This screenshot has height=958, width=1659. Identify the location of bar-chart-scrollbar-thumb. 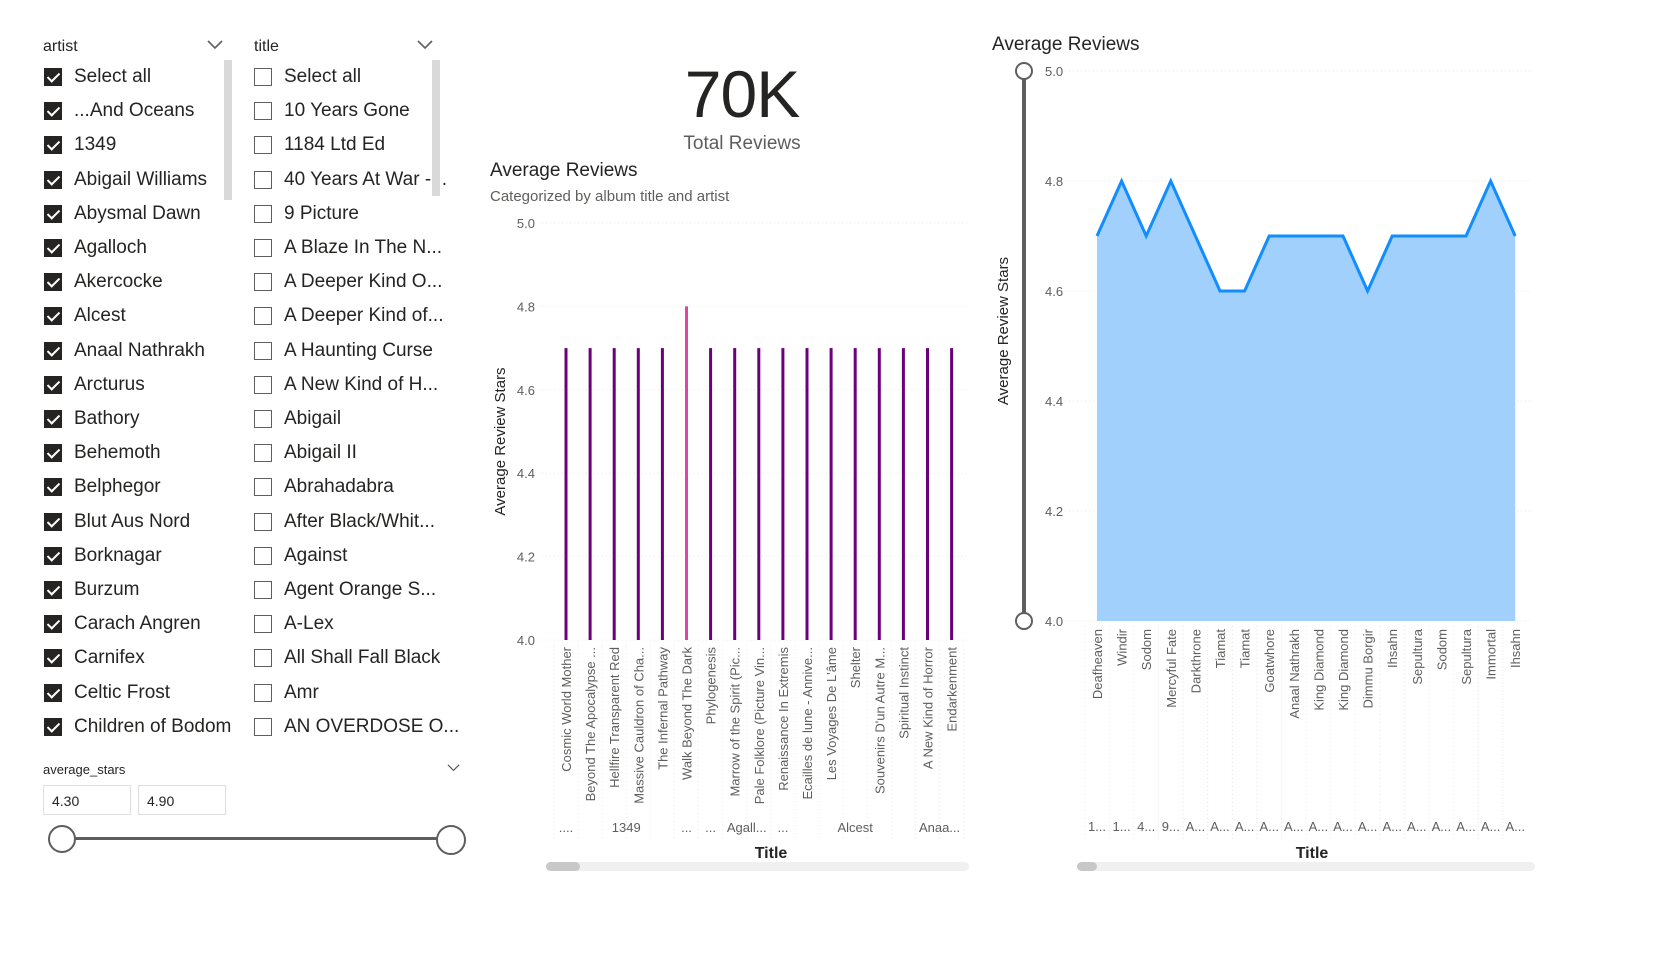
(563, 866).